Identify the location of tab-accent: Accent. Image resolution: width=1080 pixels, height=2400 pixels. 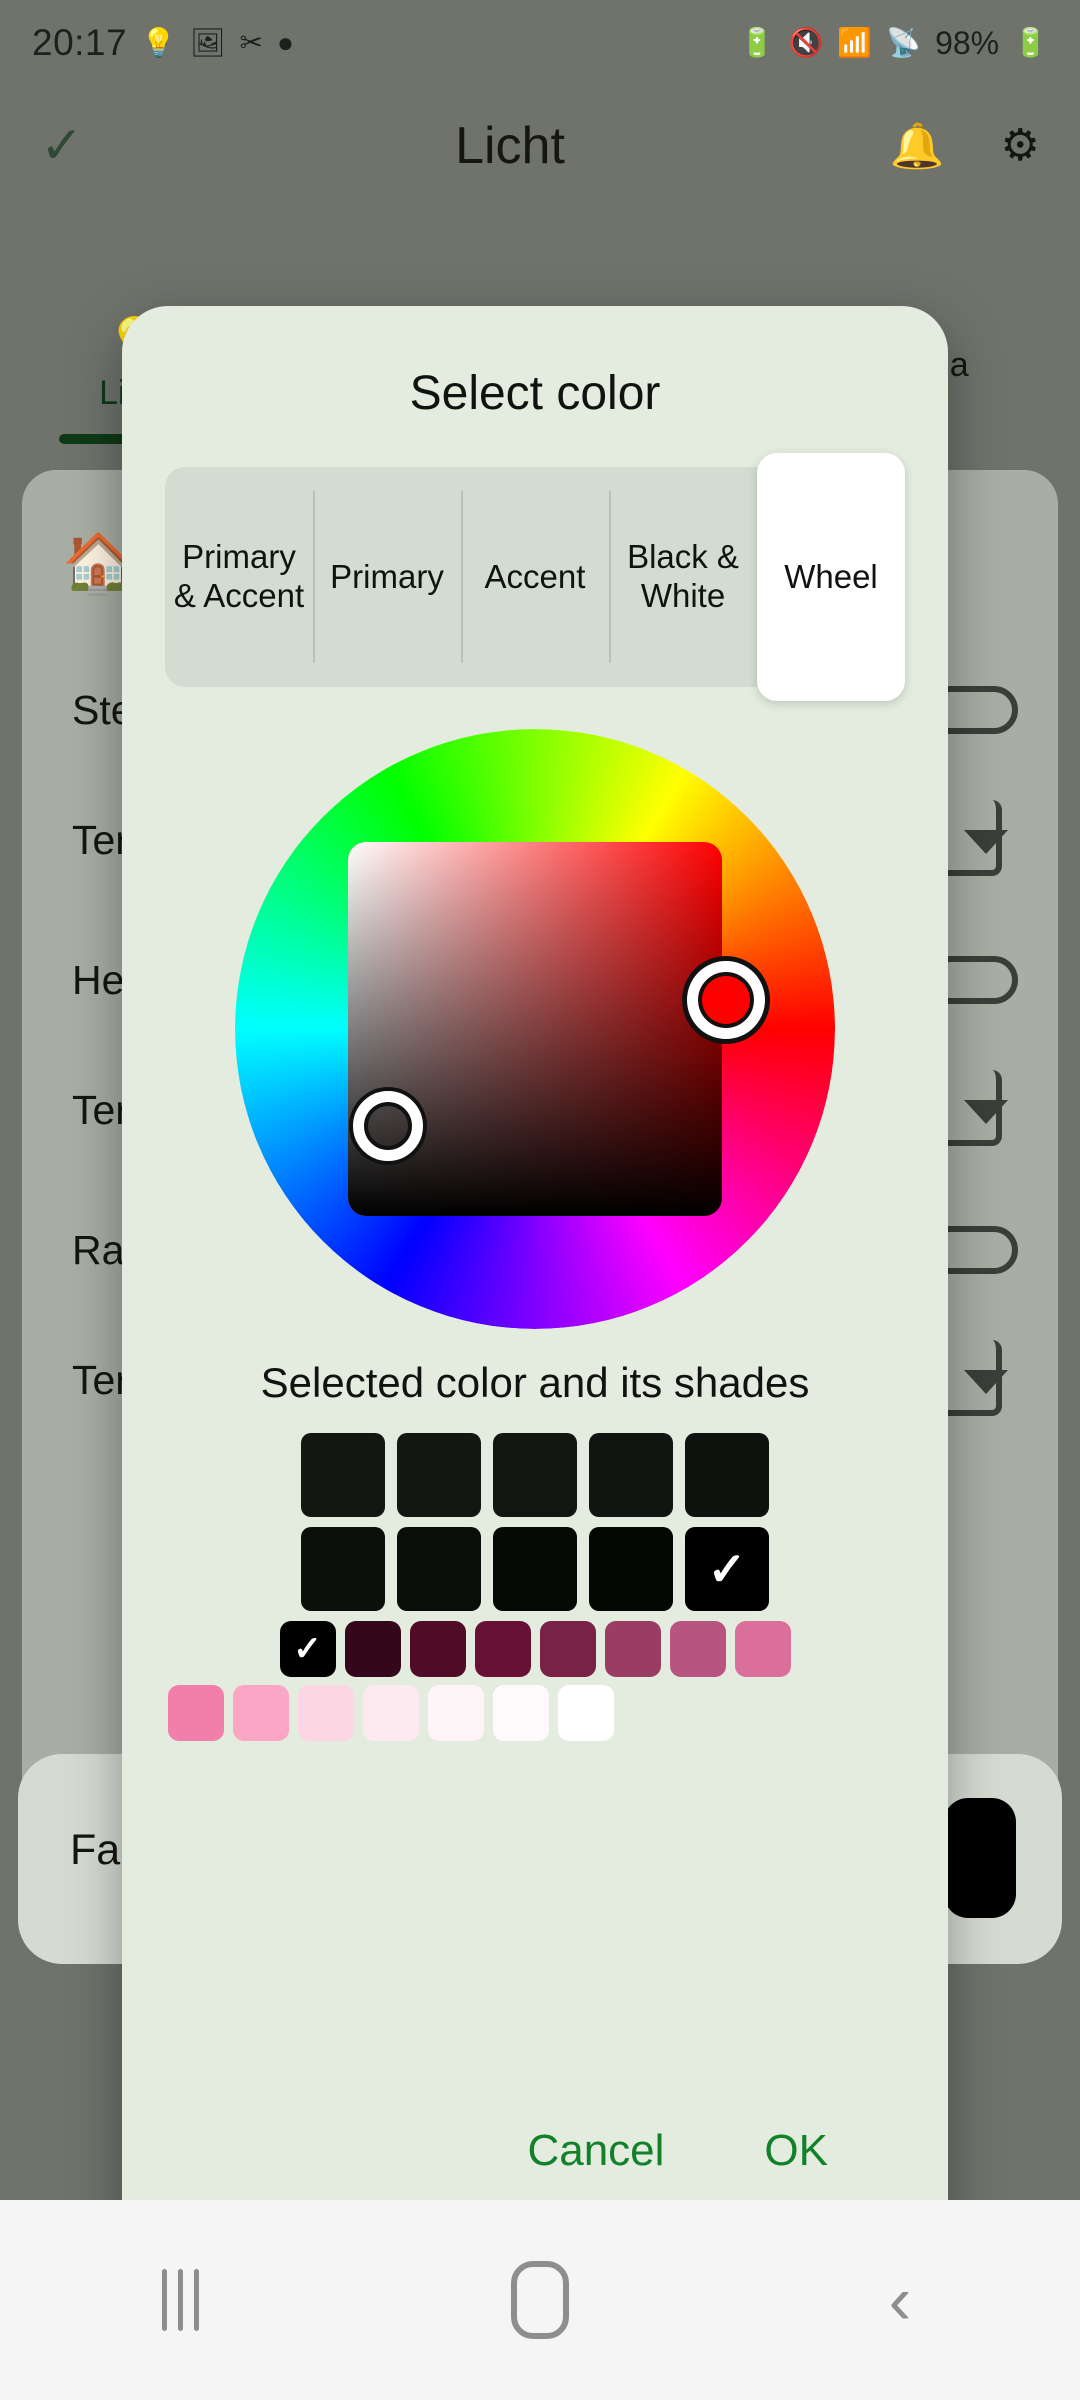
(535, 577).